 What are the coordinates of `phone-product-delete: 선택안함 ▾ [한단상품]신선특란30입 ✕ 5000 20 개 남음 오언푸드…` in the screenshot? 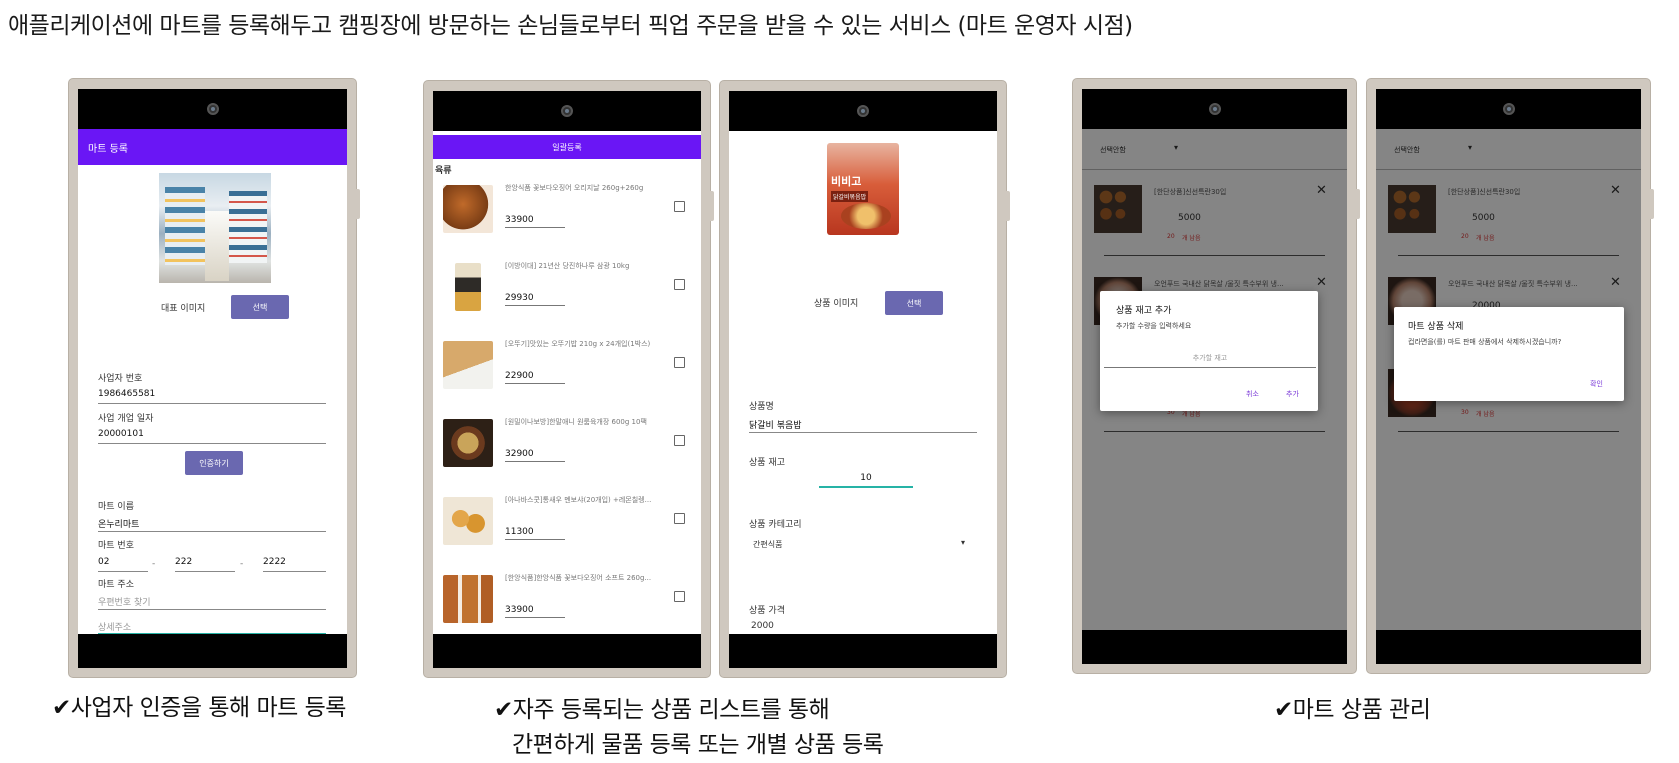 It's located at (1510, 376).